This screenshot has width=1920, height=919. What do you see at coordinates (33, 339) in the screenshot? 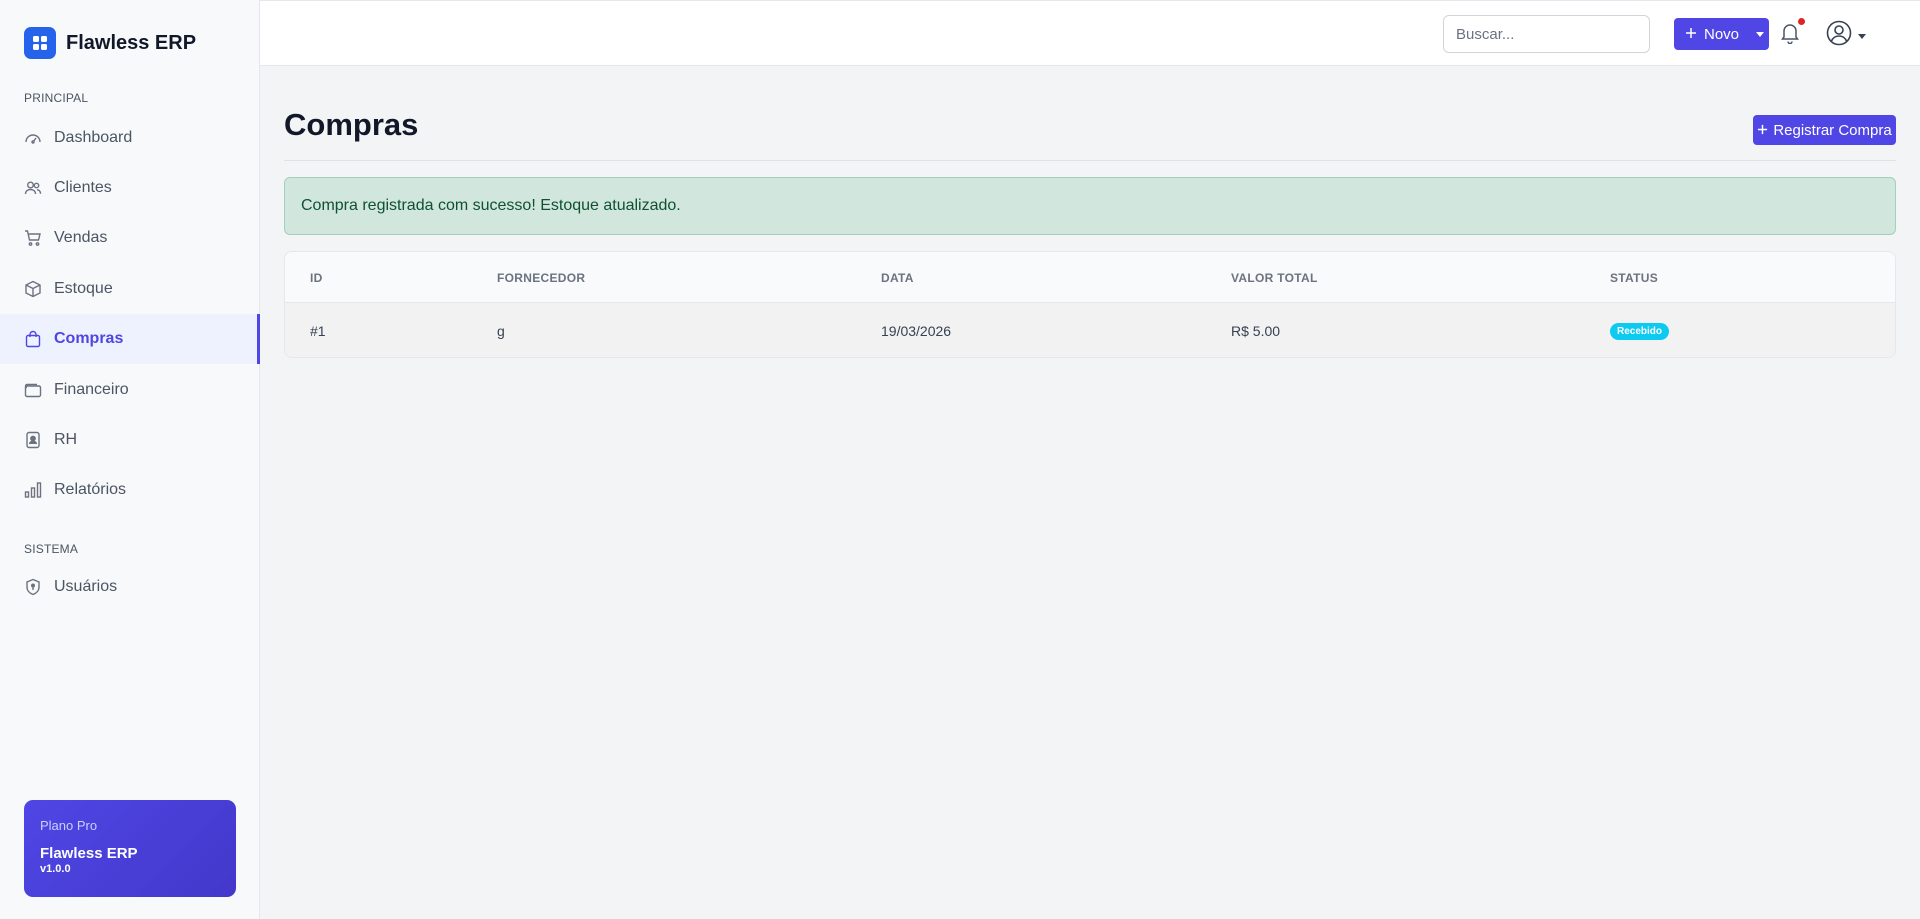
I see `bag-icon` at bounding box center [33, 339].